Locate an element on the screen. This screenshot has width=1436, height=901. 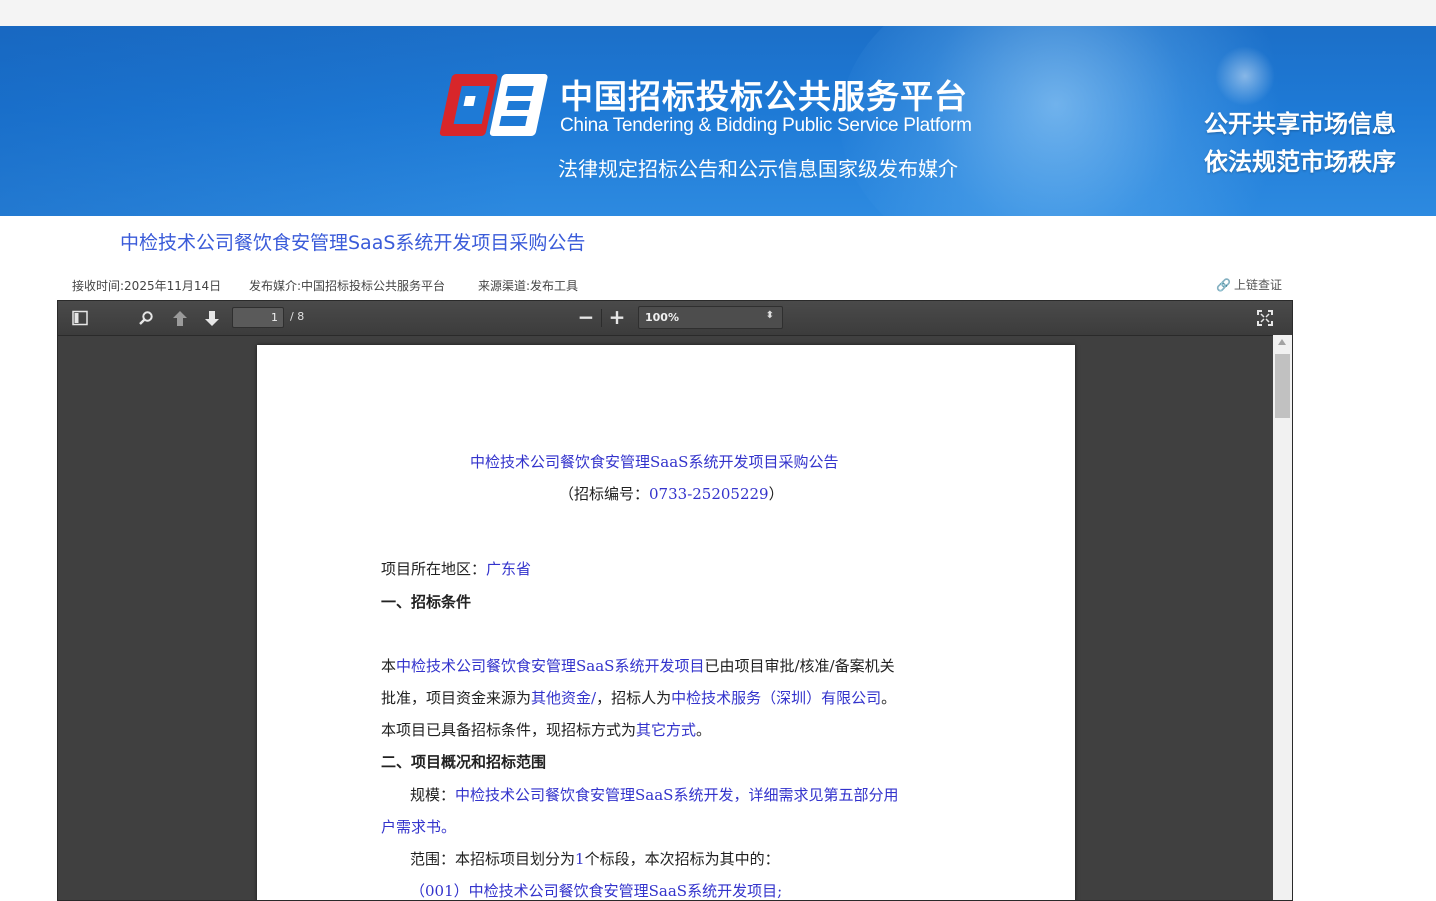
doc-title: 中检技术公司餐饮食安管理SaaS系统开发项目采购公告 is located at coordinates (654, 462).